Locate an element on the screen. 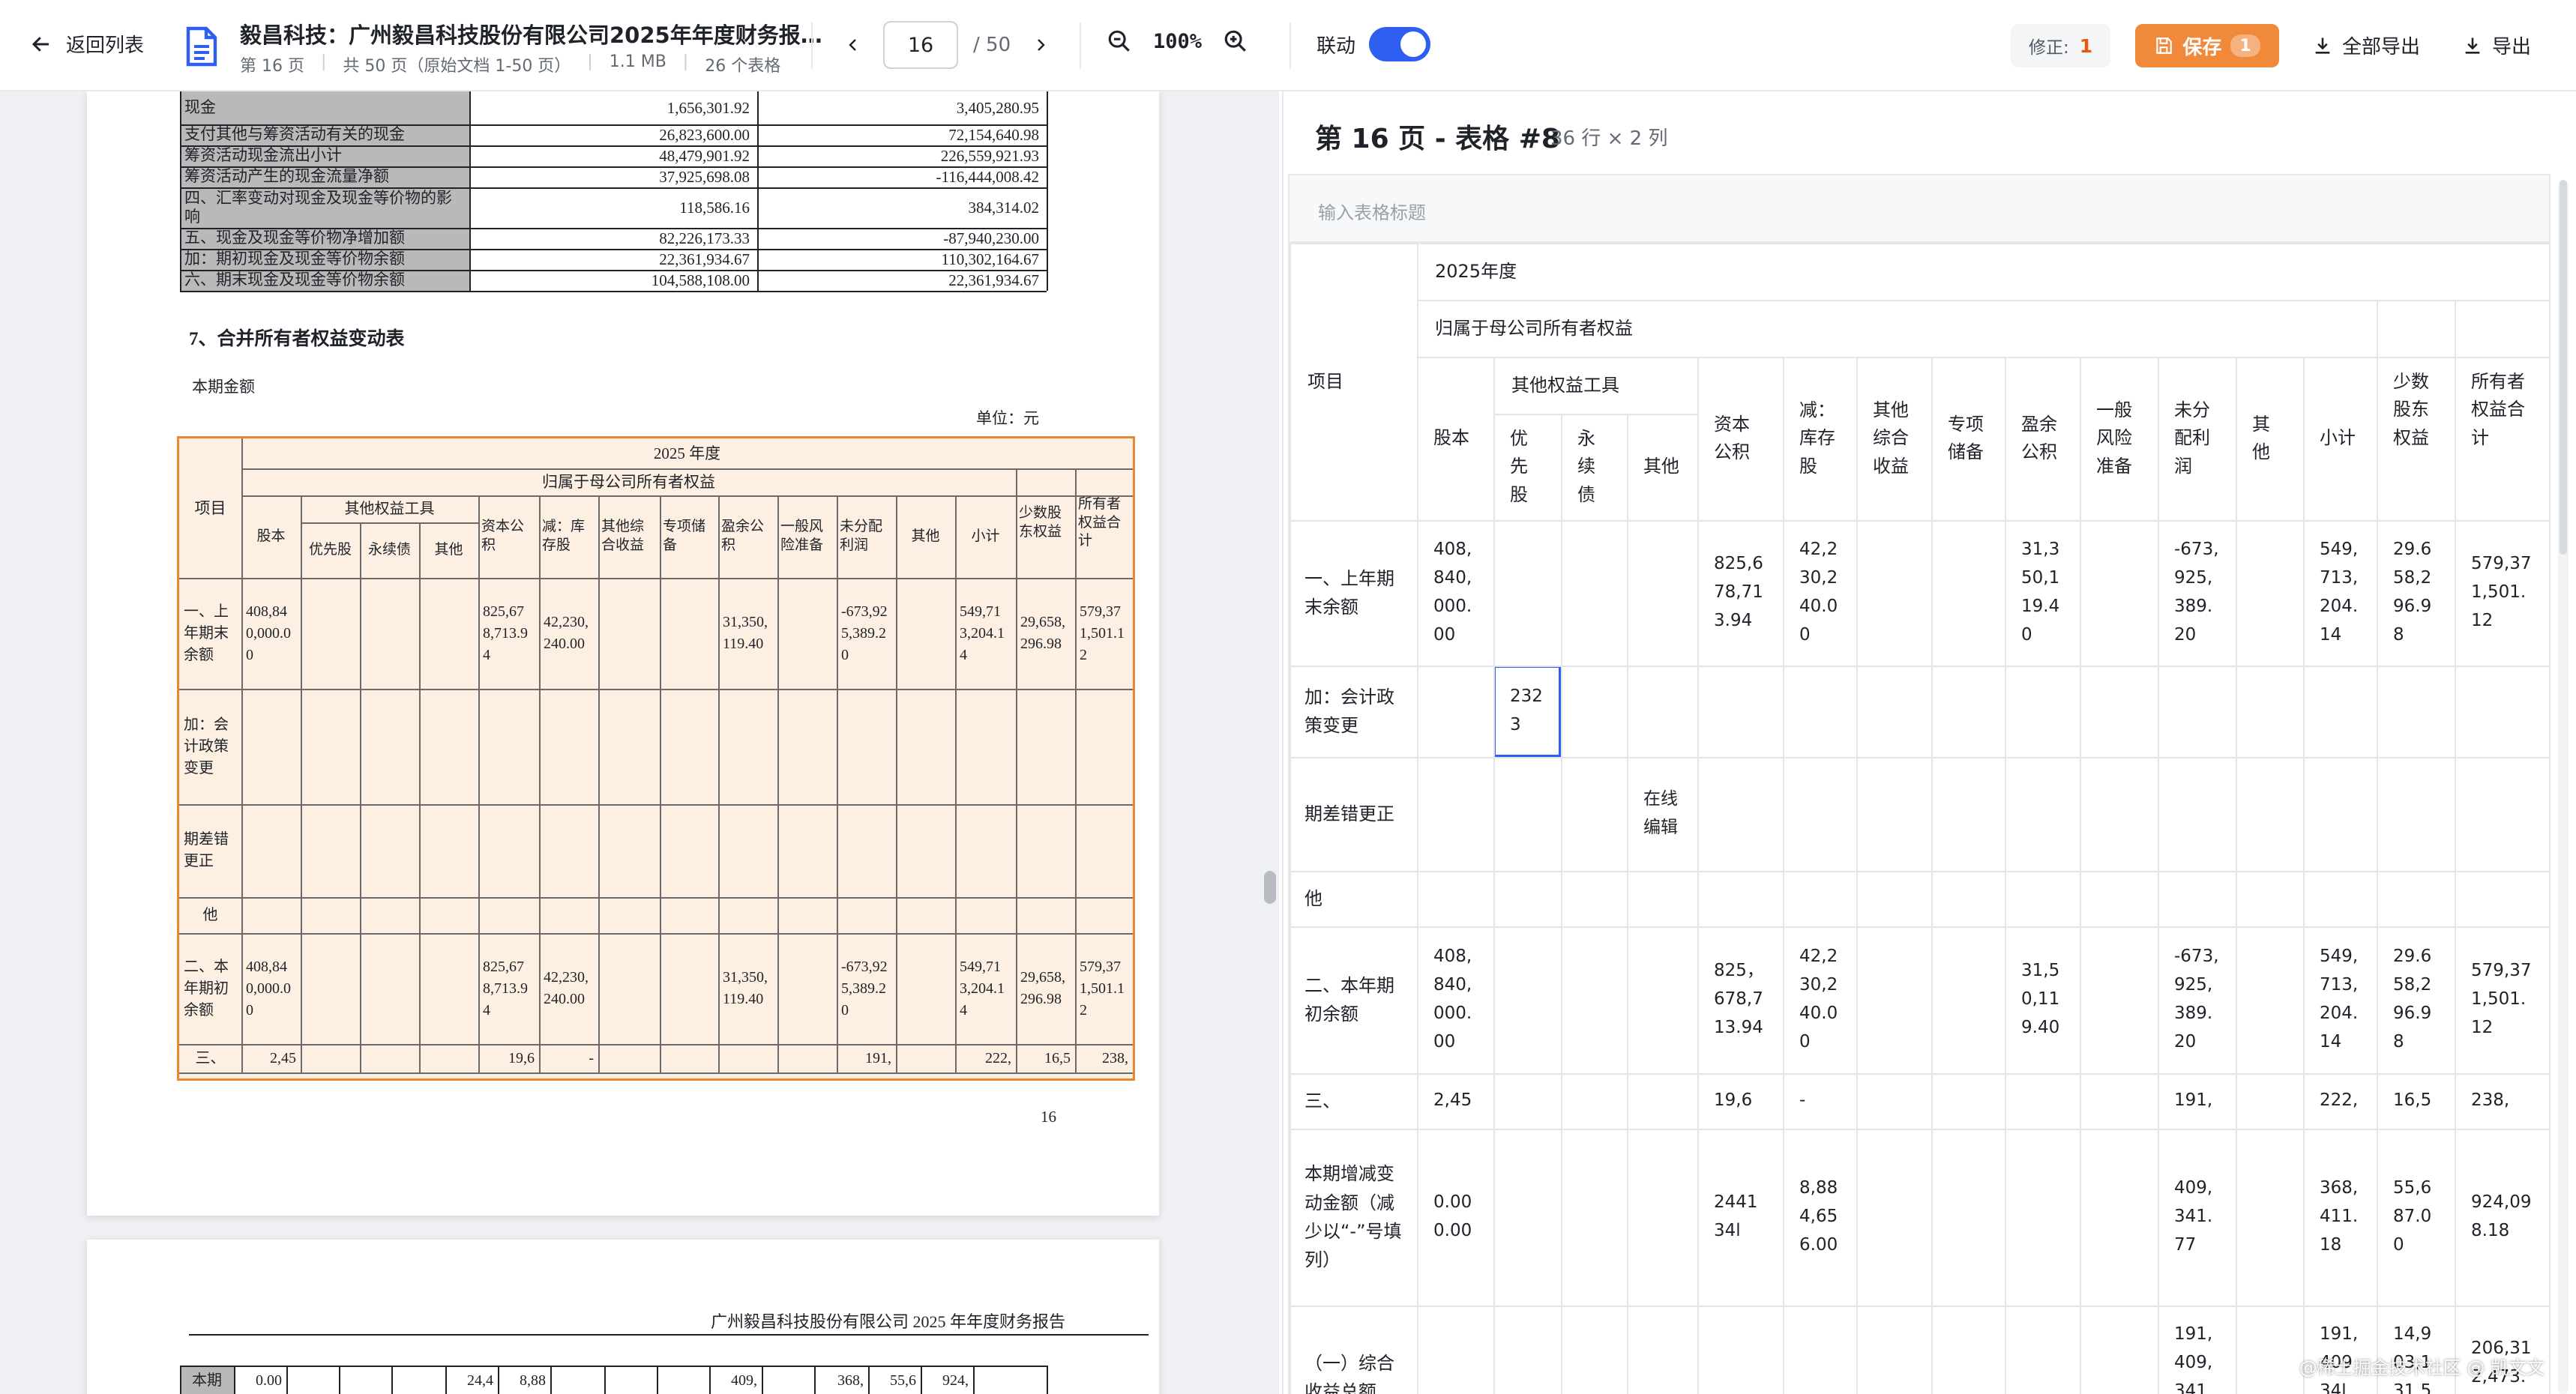 The image size is (2576, 1394). editor-row-label: 一、上年期末余额 is located at coordinates (1353, 593).